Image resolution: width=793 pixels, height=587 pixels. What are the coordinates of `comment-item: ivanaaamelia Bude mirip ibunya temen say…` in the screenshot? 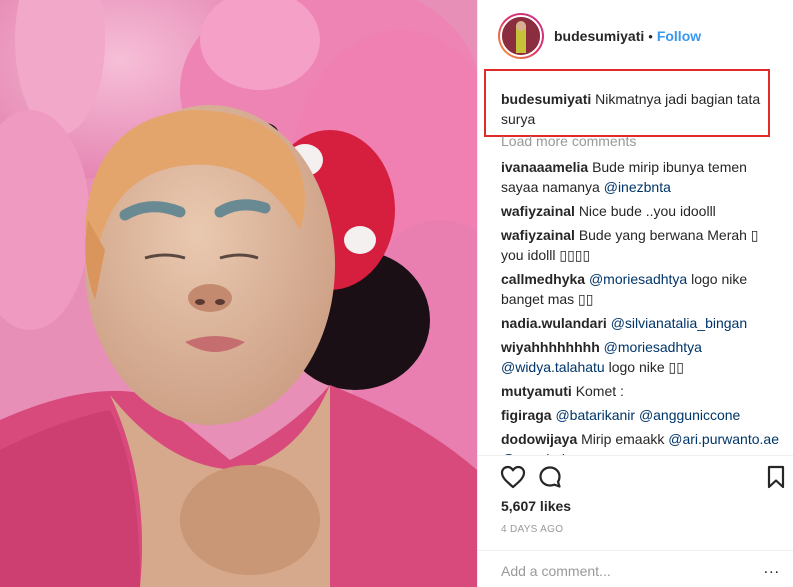 It's located at (642, 177).